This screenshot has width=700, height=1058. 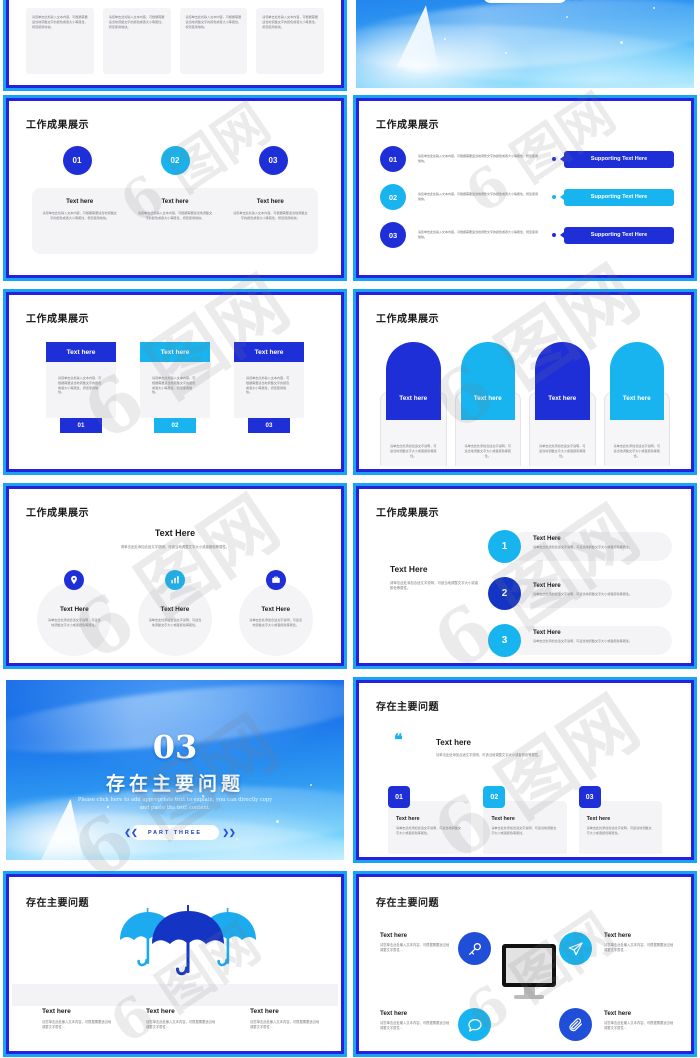 I want to click on paperclip-icon, so click(x=575, y=1024).